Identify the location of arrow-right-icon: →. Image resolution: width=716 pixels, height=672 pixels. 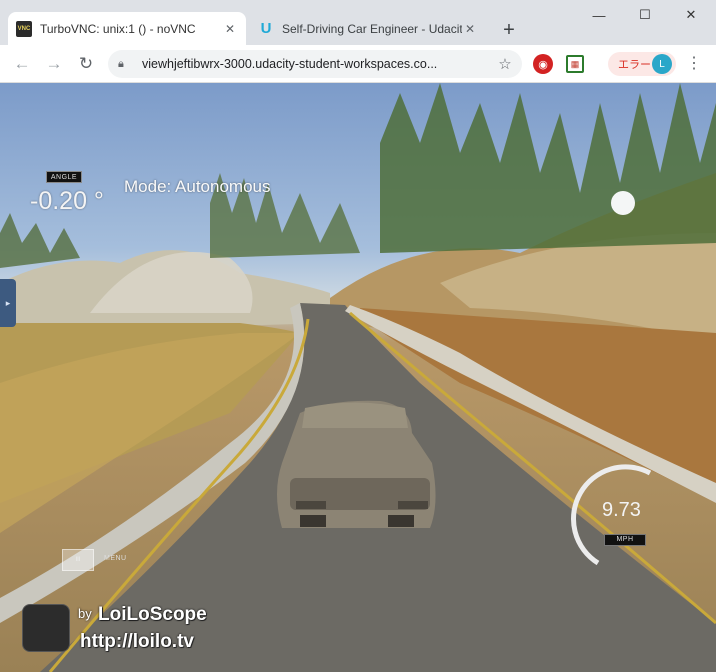
(54, 63).